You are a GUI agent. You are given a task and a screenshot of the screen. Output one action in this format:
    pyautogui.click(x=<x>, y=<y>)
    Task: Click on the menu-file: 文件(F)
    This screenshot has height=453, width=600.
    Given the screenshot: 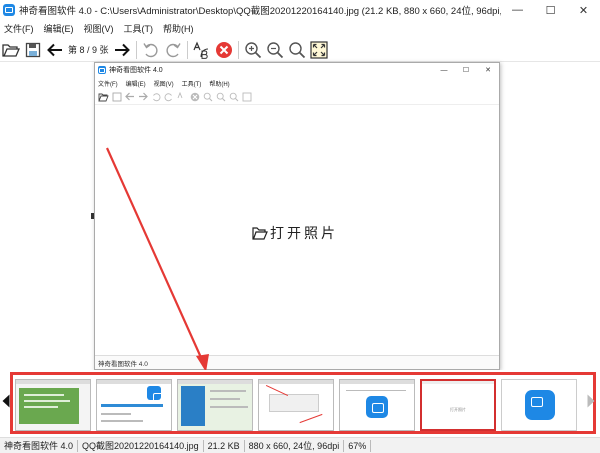 What is the action you would take?
    pyautogui.click(x=20, y=28)
    